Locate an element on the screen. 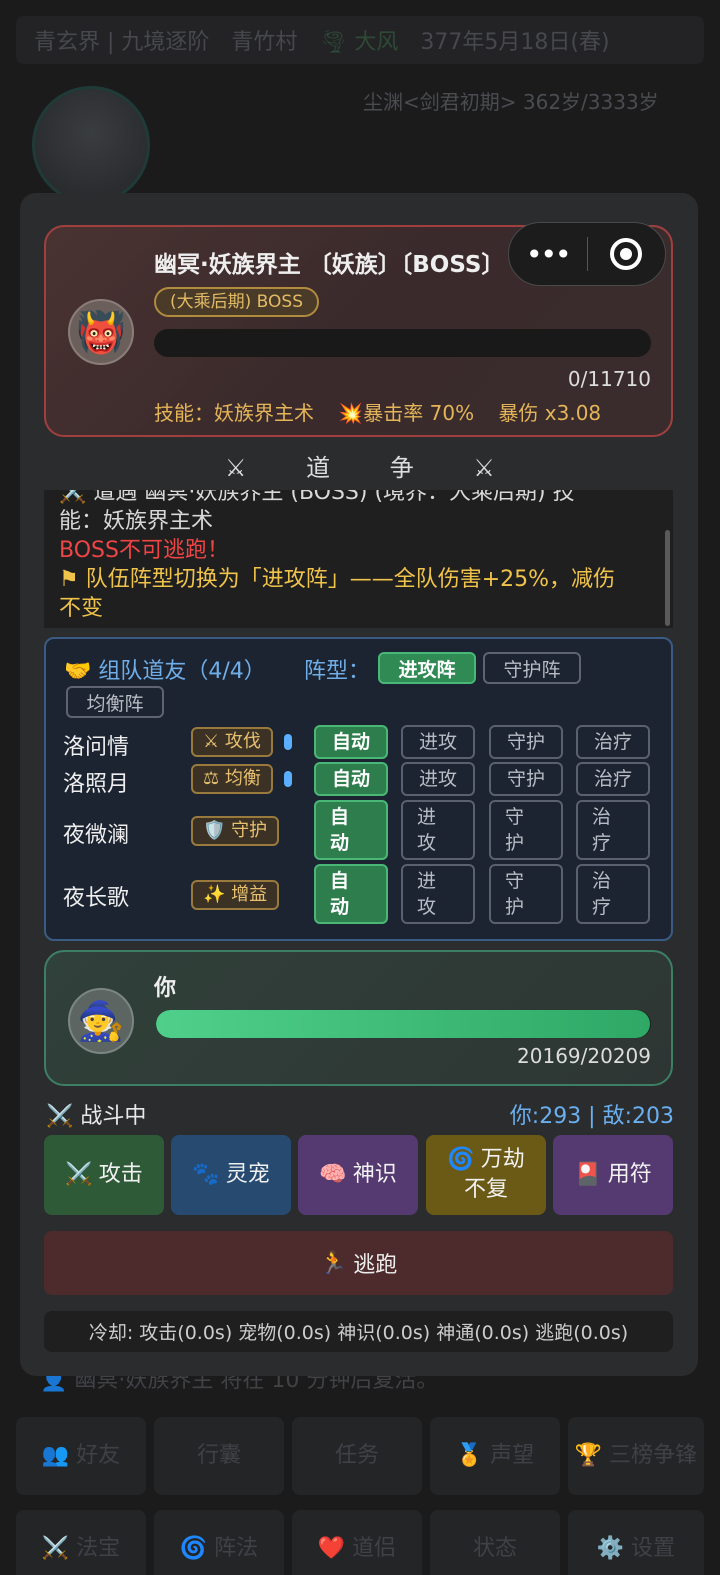 The width and height of the screenshot is (720, 1575). formation-balanced-button: 均衡阵 is located at coordinates (115, 702).